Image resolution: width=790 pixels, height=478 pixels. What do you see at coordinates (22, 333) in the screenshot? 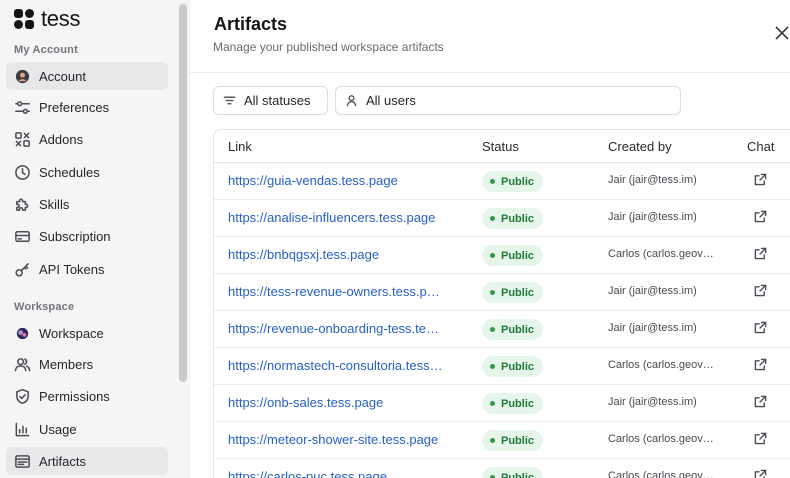
I see `workspace-avatar-icon` at bounding box center [22, 333].